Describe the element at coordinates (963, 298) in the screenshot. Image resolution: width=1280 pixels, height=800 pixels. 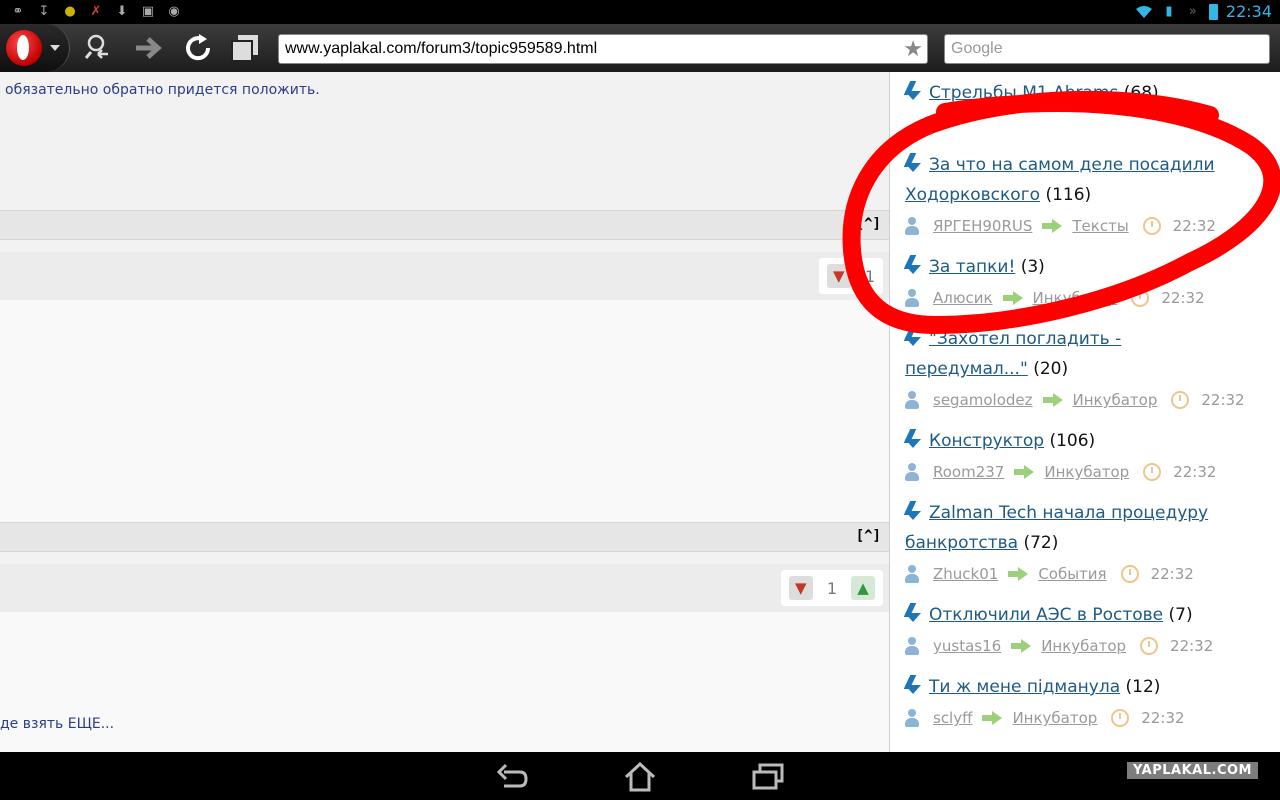
I see `author-link: Алюсик` at that location.